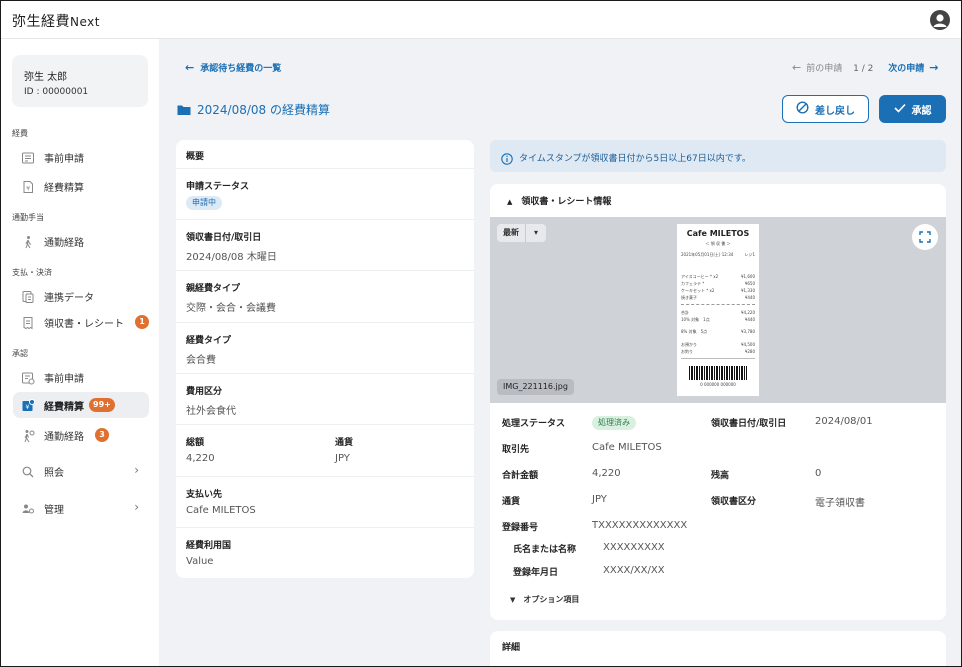 This screenshot has width=962, height=667. What do you see at coordinates (81, 322) in the screenshot?
I see `sidebar-item-receipts: 領収書・レシート 1` at bounding box center [81, 322].